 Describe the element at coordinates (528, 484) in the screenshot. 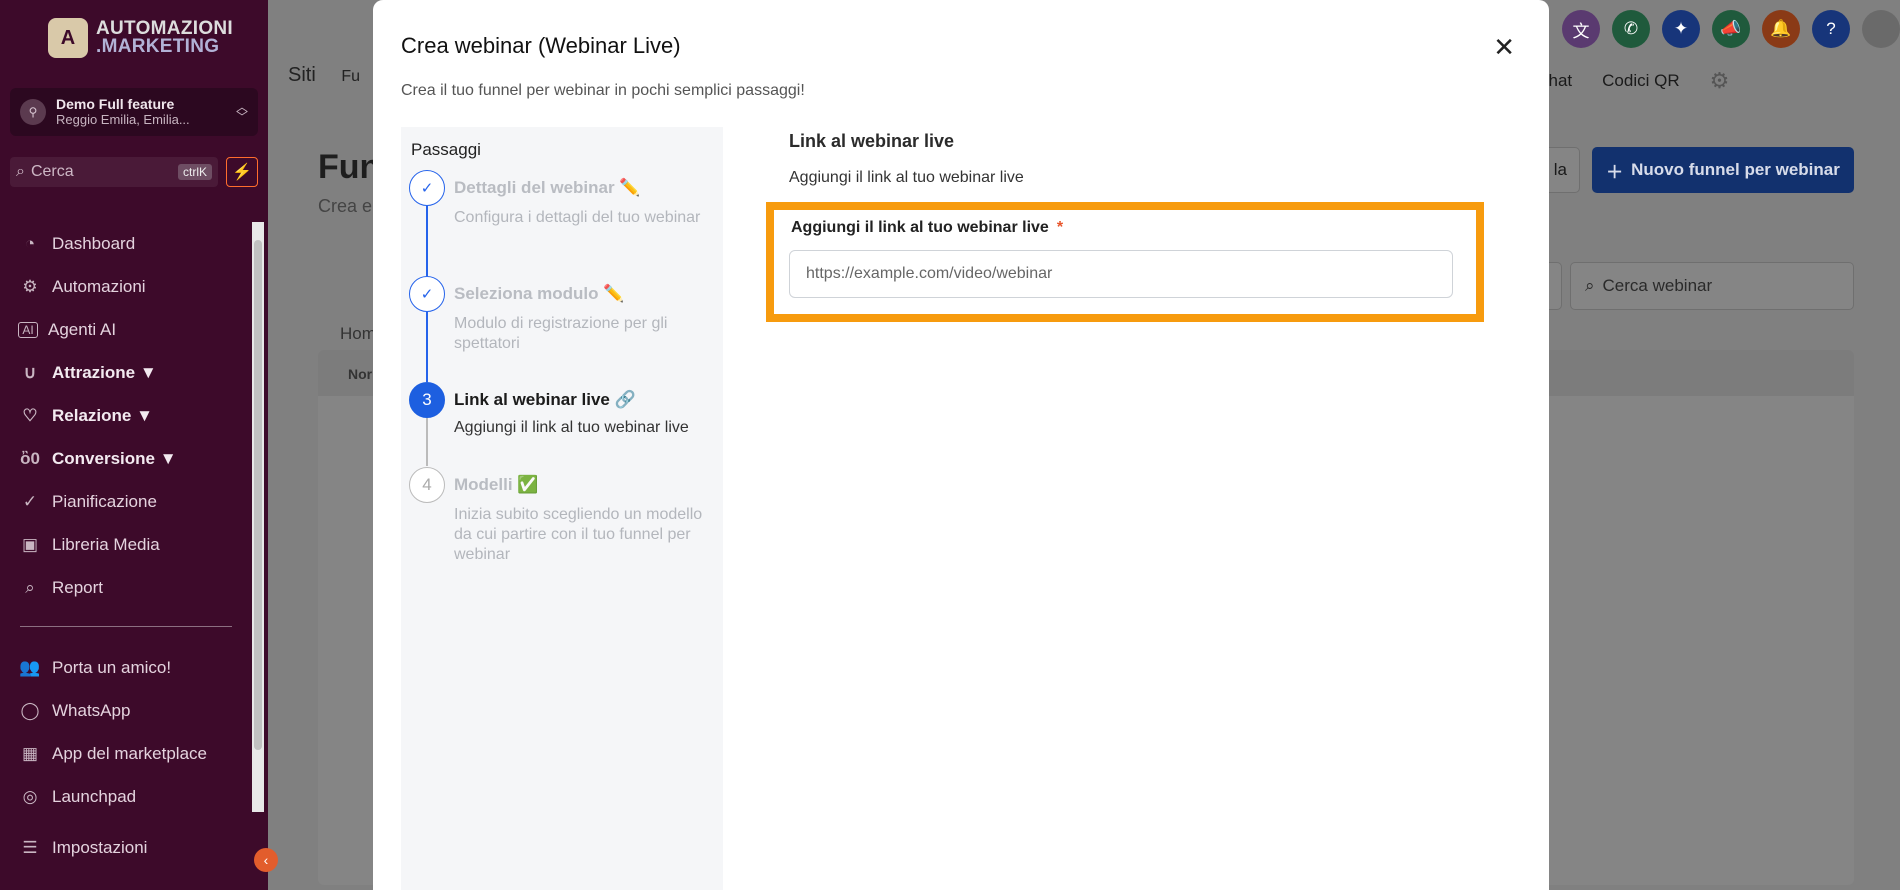

I see `check-box-icon: ✅` at that location.